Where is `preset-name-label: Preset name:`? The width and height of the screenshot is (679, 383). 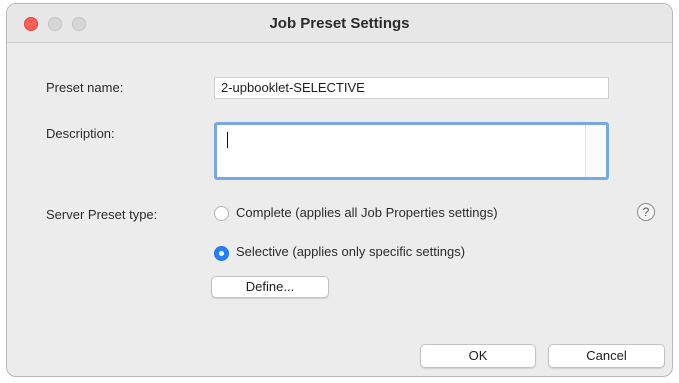
preset-name-label: Preset name: is located at coordinates (85, 87).